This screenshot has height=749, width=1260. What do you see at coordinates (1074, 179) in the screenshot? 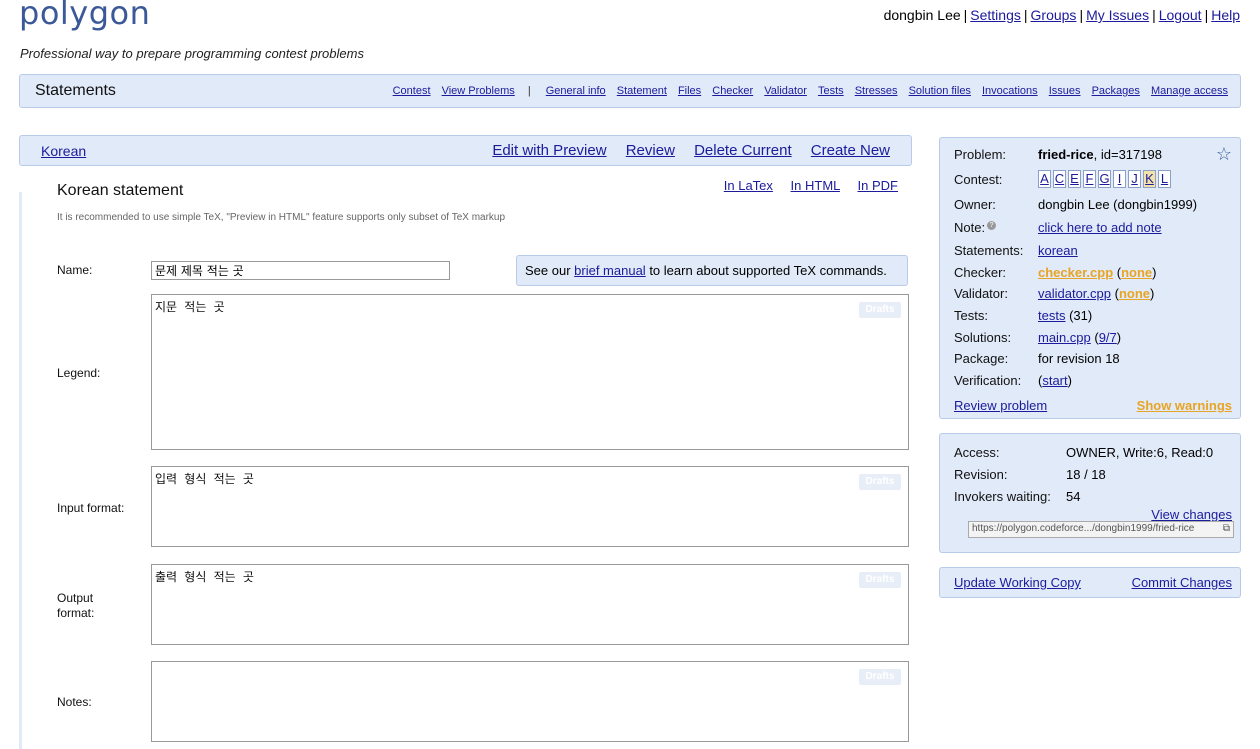
I see `contest-letter-e: E` at bounding box center [1074, 179].